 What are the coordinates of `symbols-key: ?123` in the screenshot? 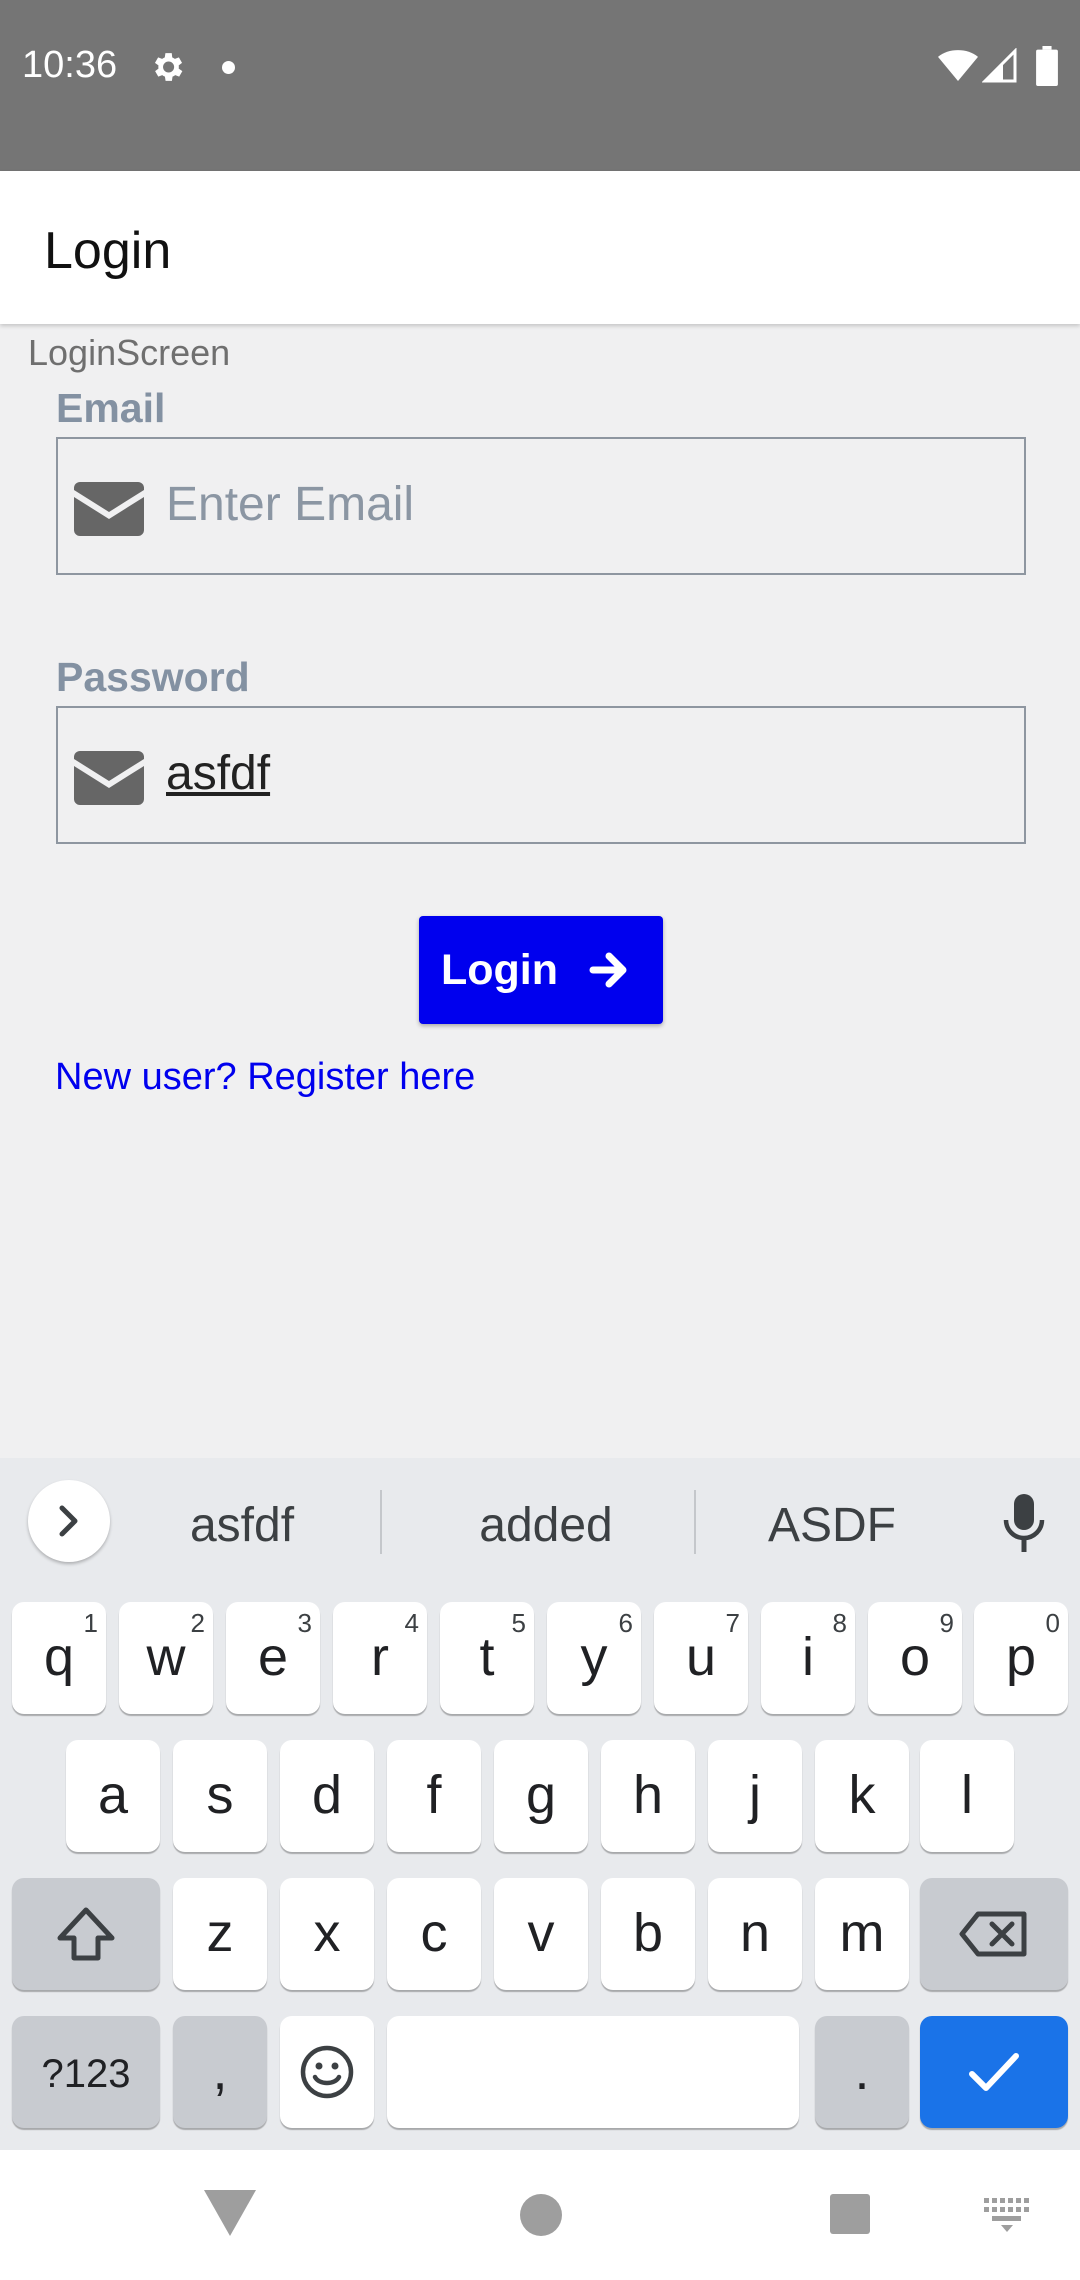 It's located at (86, 2072).